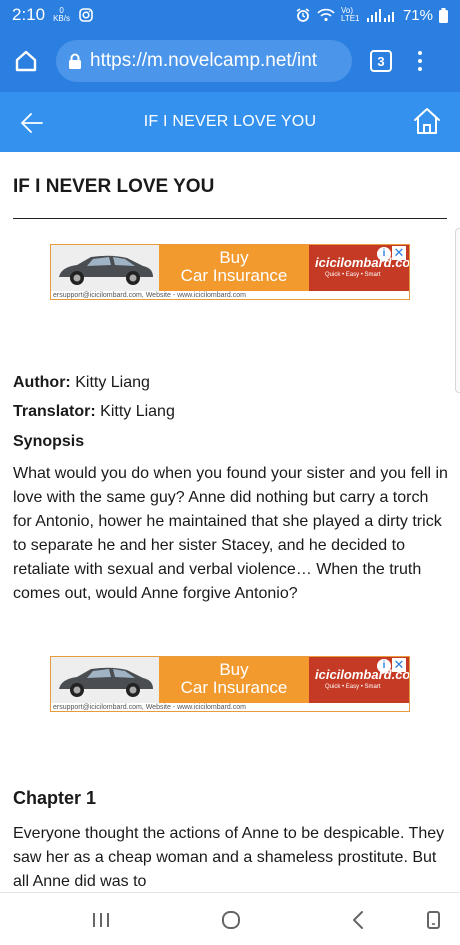 Image resolution: width=460 pixels, height=945 pixels. What do you see at coordinates (230, 15) in the screenshot?
I see `status-bar: 2:10 0 KB/s Vo) LTE1 71%` at bounding box center [230, 15].